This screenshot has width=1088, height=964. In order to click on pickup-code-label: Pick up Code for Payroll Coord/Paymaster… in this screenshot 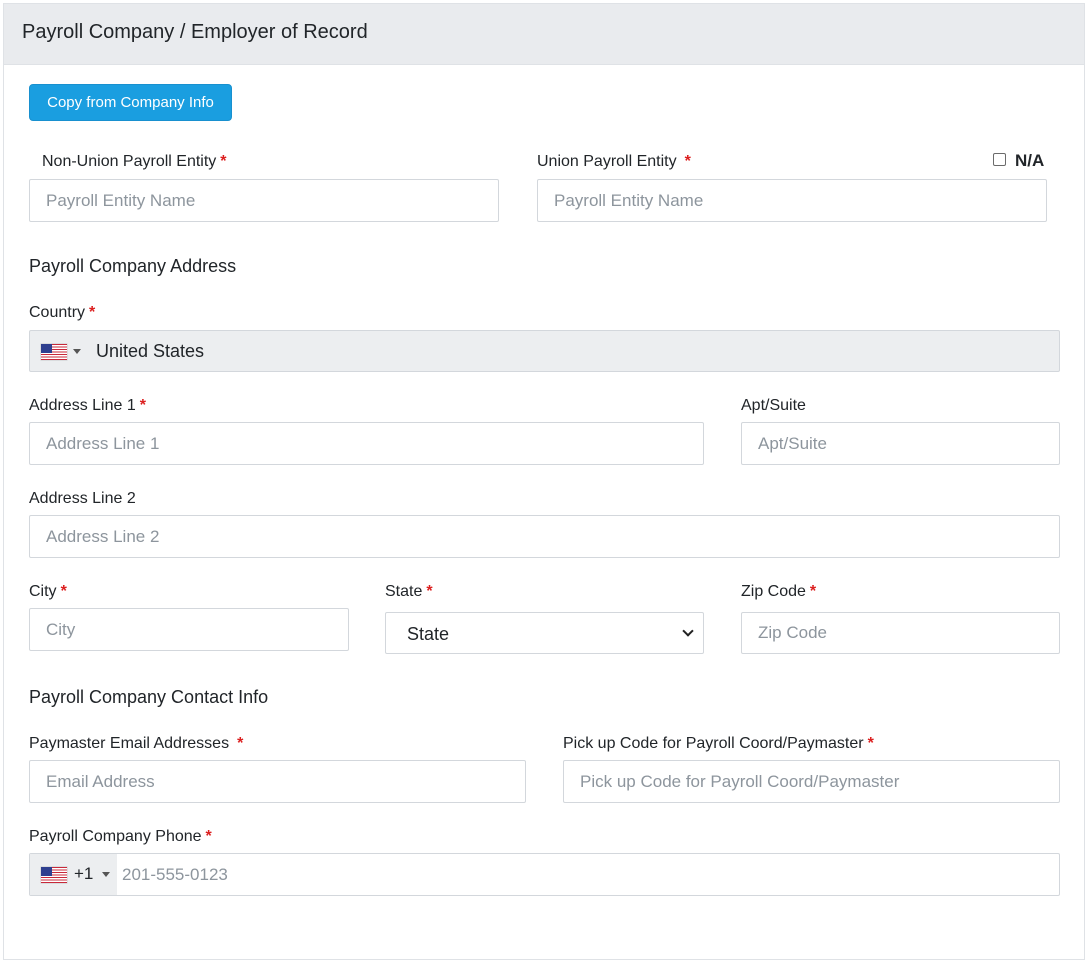, I will do `click(718, 744)`.